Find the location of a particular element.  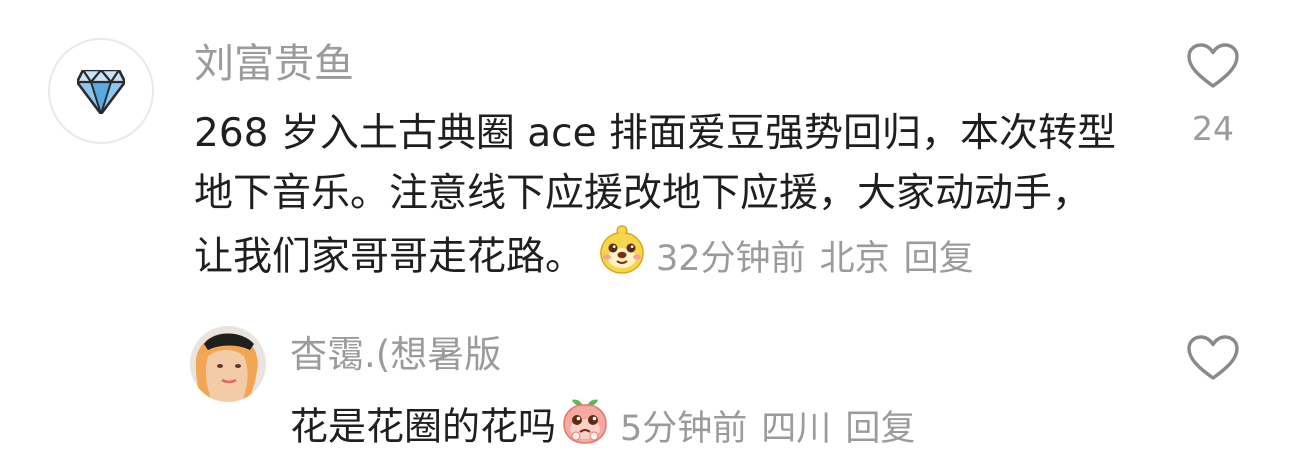

comment-time: 32分钟前 is located at coordinates (731, 258).